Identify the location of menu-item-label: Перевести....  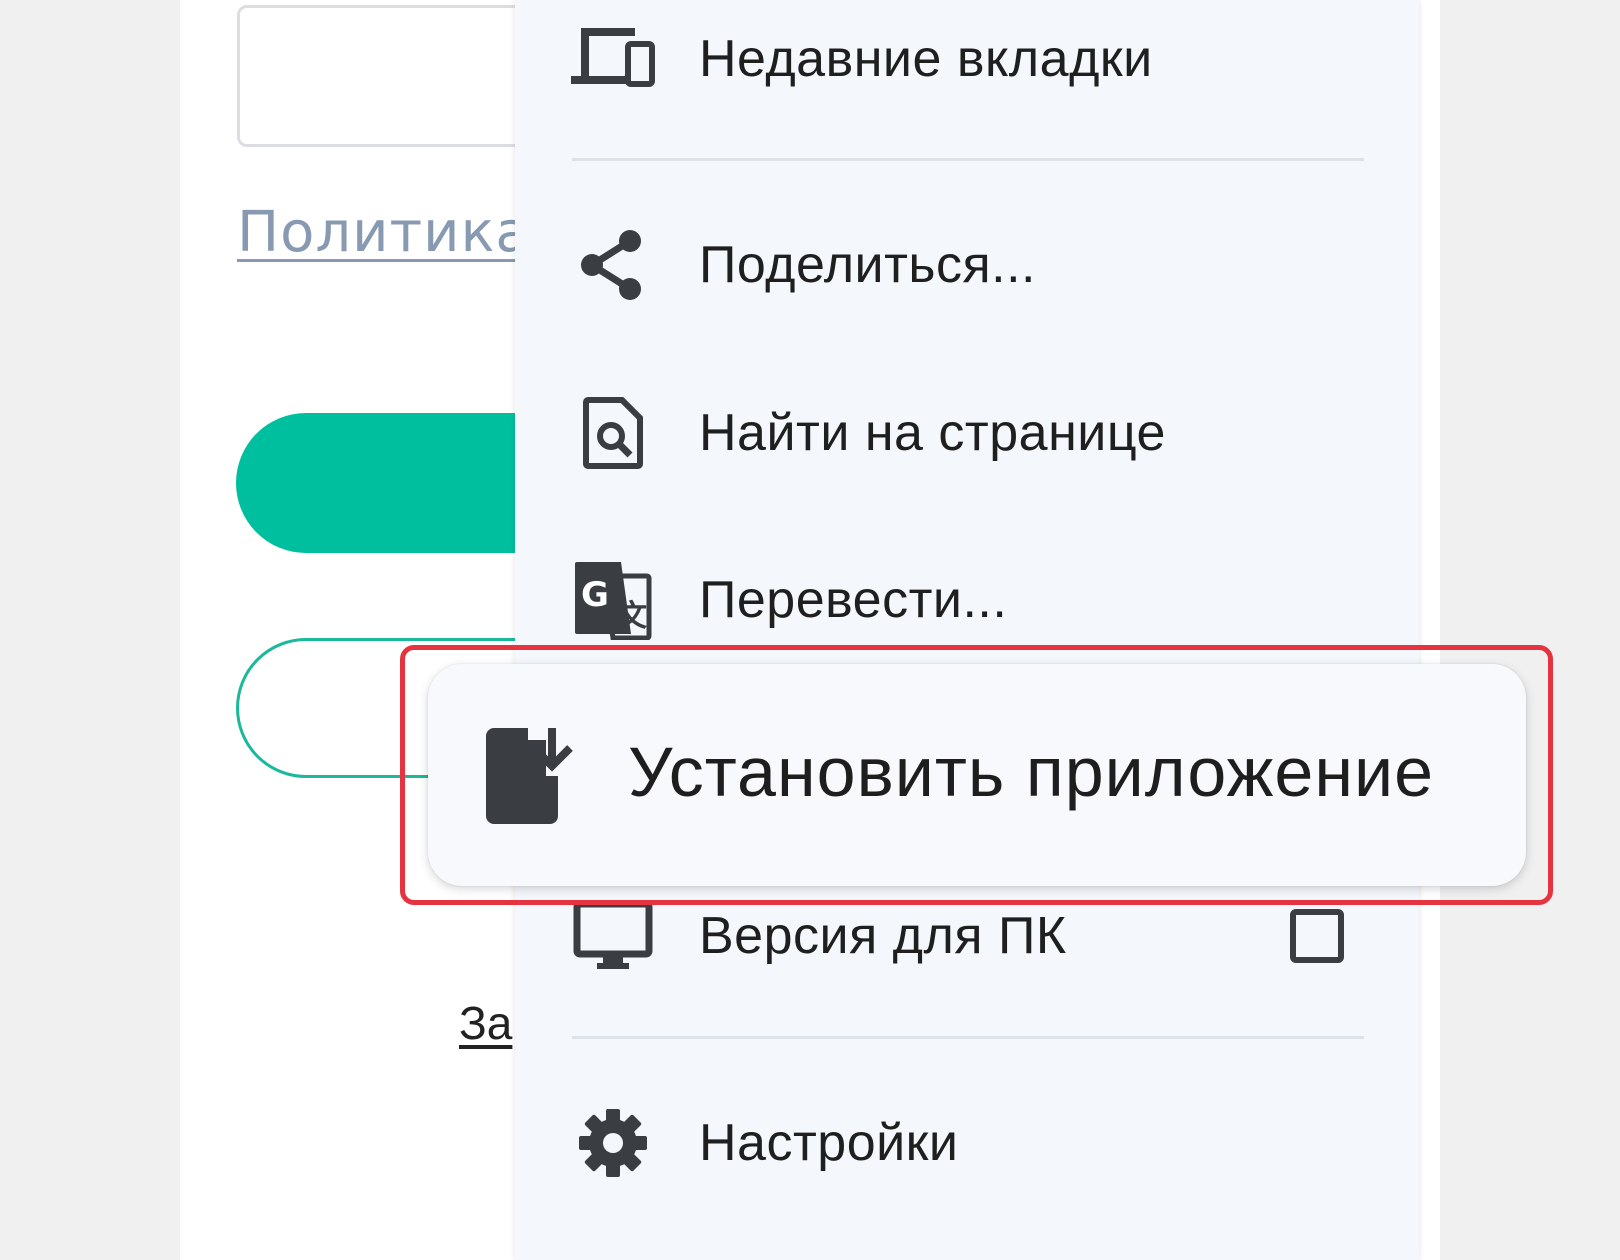
(853, 600).